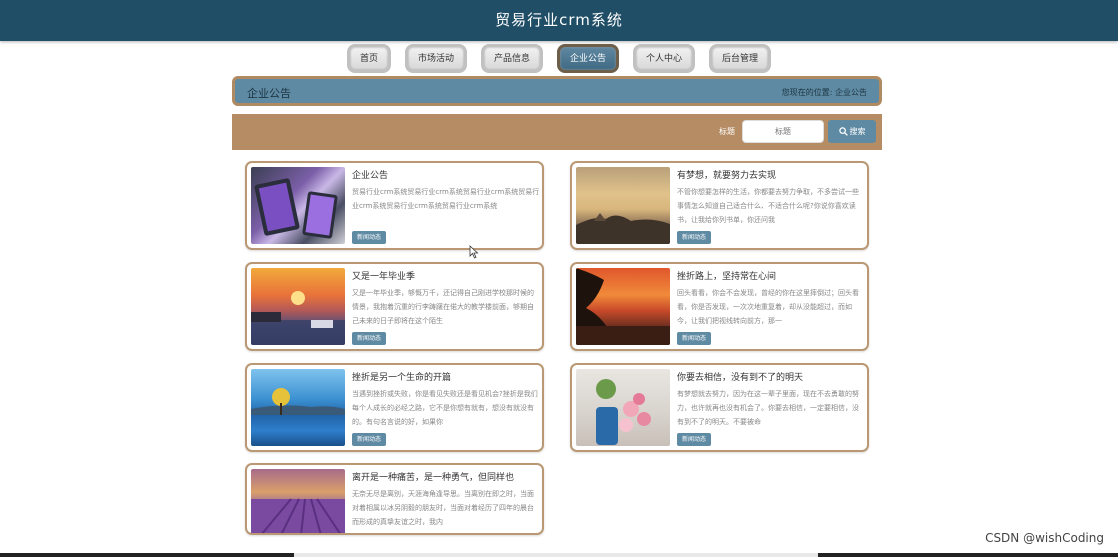 The width and height of the screenshot is (1118, 557). Describe the element at coordinates (511, 58) in the screenshot. I see `nav-item-product-info: 产品信息` at that location.